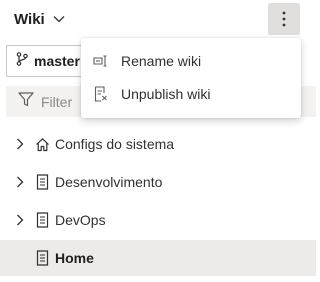 The width and height of the screenshot is (320, 282). I want to click on menu-item-label: Unpublish wiki, so click(166, 94).